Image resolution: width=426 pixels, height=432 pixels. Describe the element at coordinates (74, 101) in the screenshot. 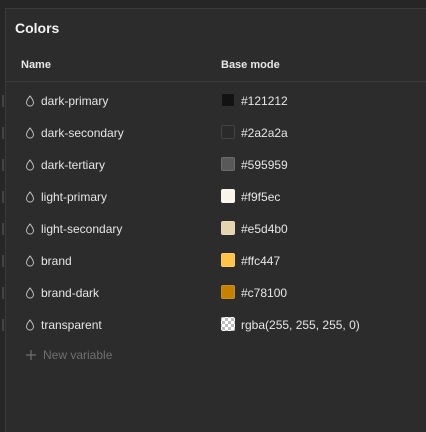

I see `variable-name: dark-primary` at that location.